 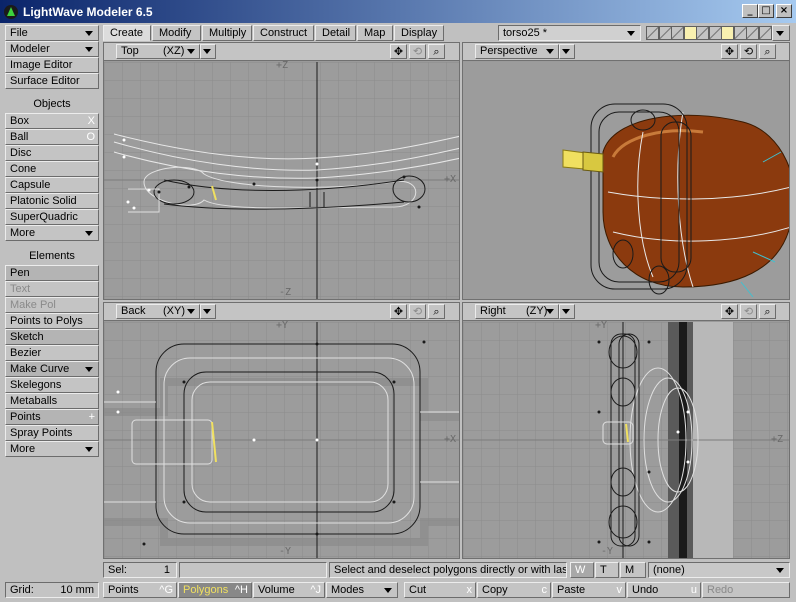 What do you see at coordinates (52, 33) in the screenshot?
I see `file-menu: File` at bounding box center [52, 33].